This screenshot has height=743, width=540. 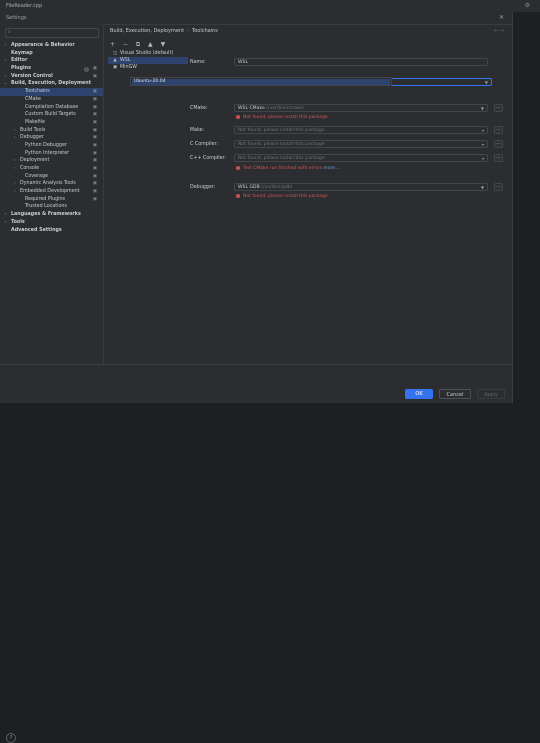 I want to click on debugger-hint: (/usr/bin/gdb), so click(x=277, y=187).